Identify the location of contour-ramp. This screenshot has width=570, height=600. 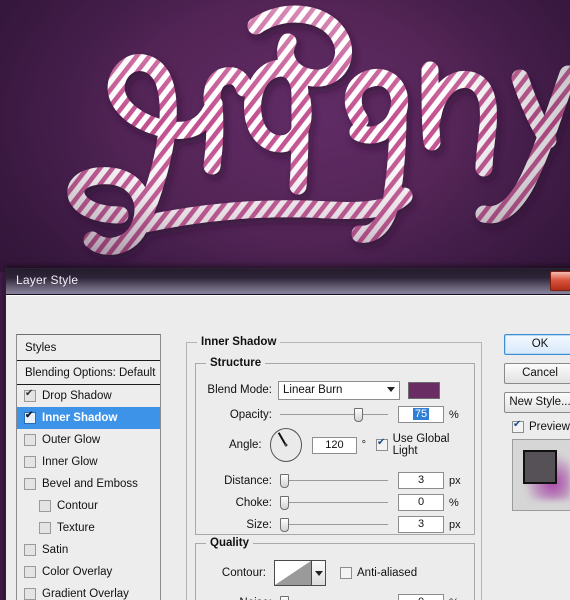
(293, 573).